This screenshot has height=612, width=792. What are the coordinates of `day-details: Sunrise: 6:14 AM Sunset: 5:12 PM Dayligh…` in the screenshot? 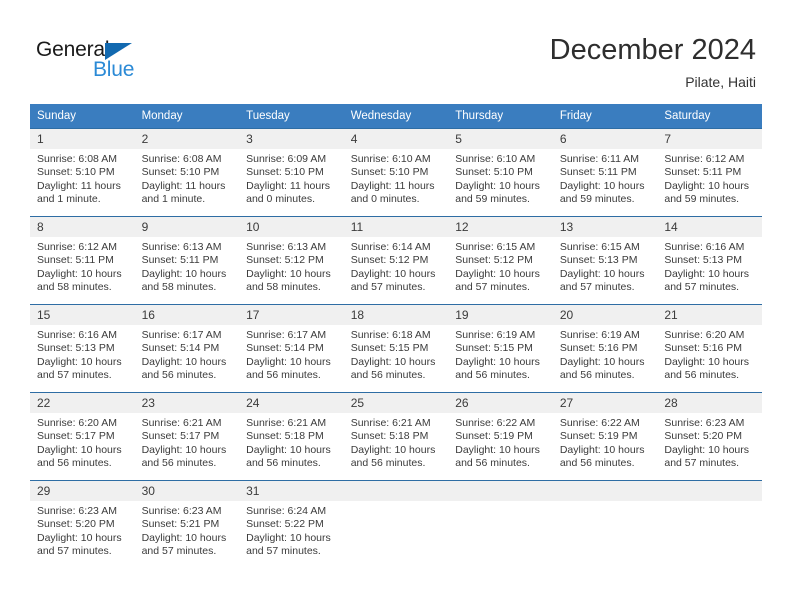 It's located at (396, 266).